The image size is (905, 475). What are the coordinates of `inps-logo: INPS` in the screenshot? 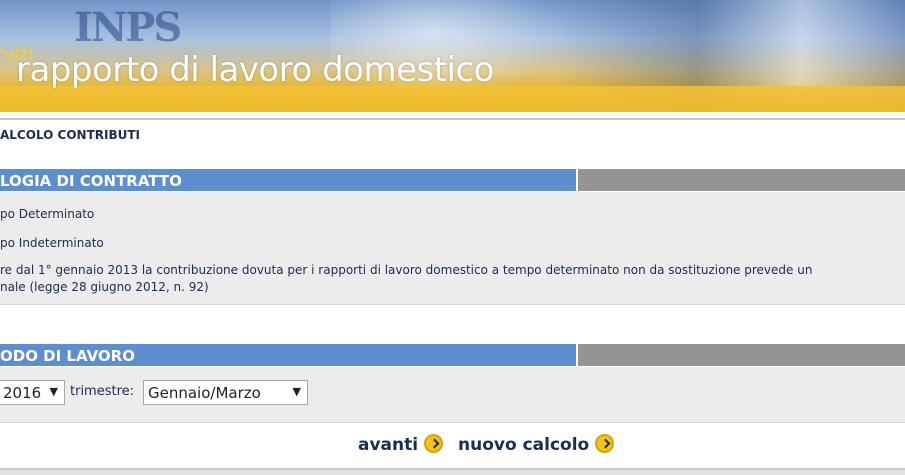 It's located at (128, 27).